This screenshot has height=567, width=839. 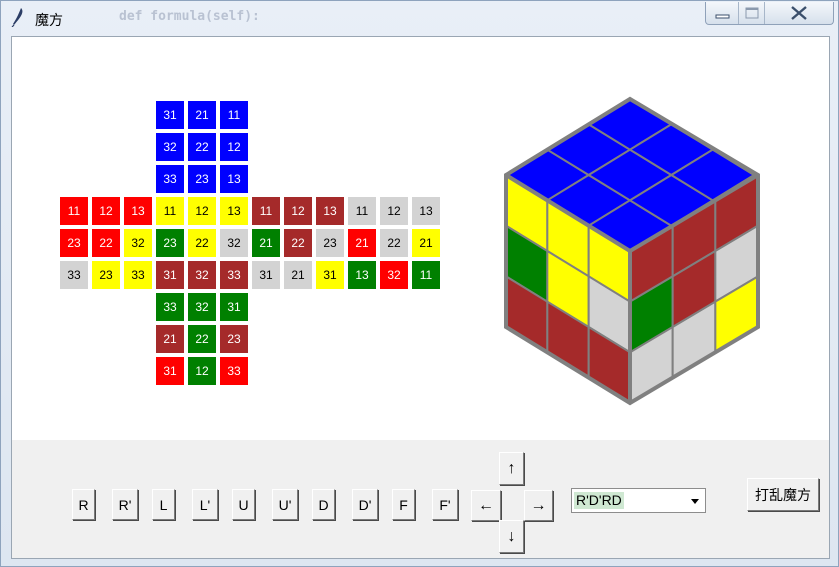 What do you see at coordinates (486, 505) in the screenshot?
I see `arrow-left-button: ←` at bounding box center [486, 505].